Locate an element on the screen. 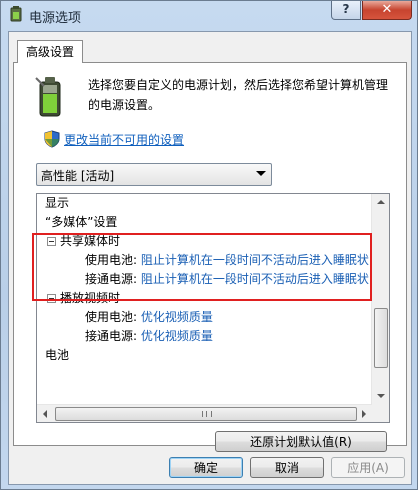 The image size is (418, 490). battery-value: 优化视频质量 is located at coordinates (177, 317).